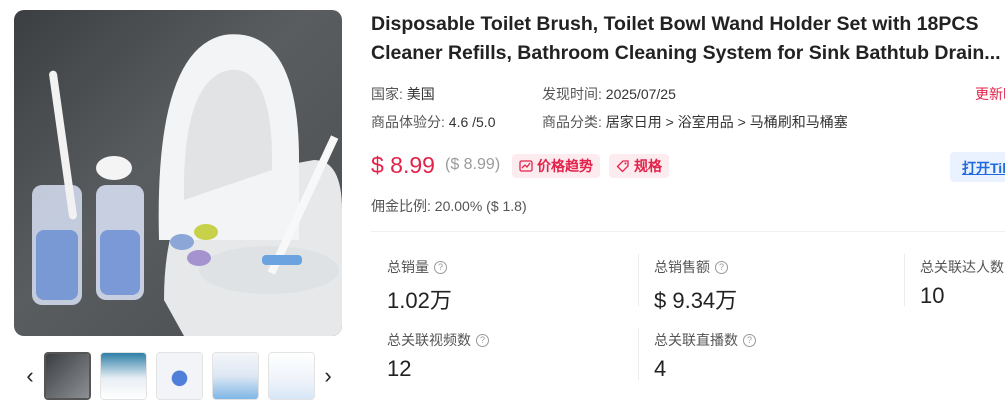  I want to click on discover-time-value: 2025/07/25, so click(640, 94).